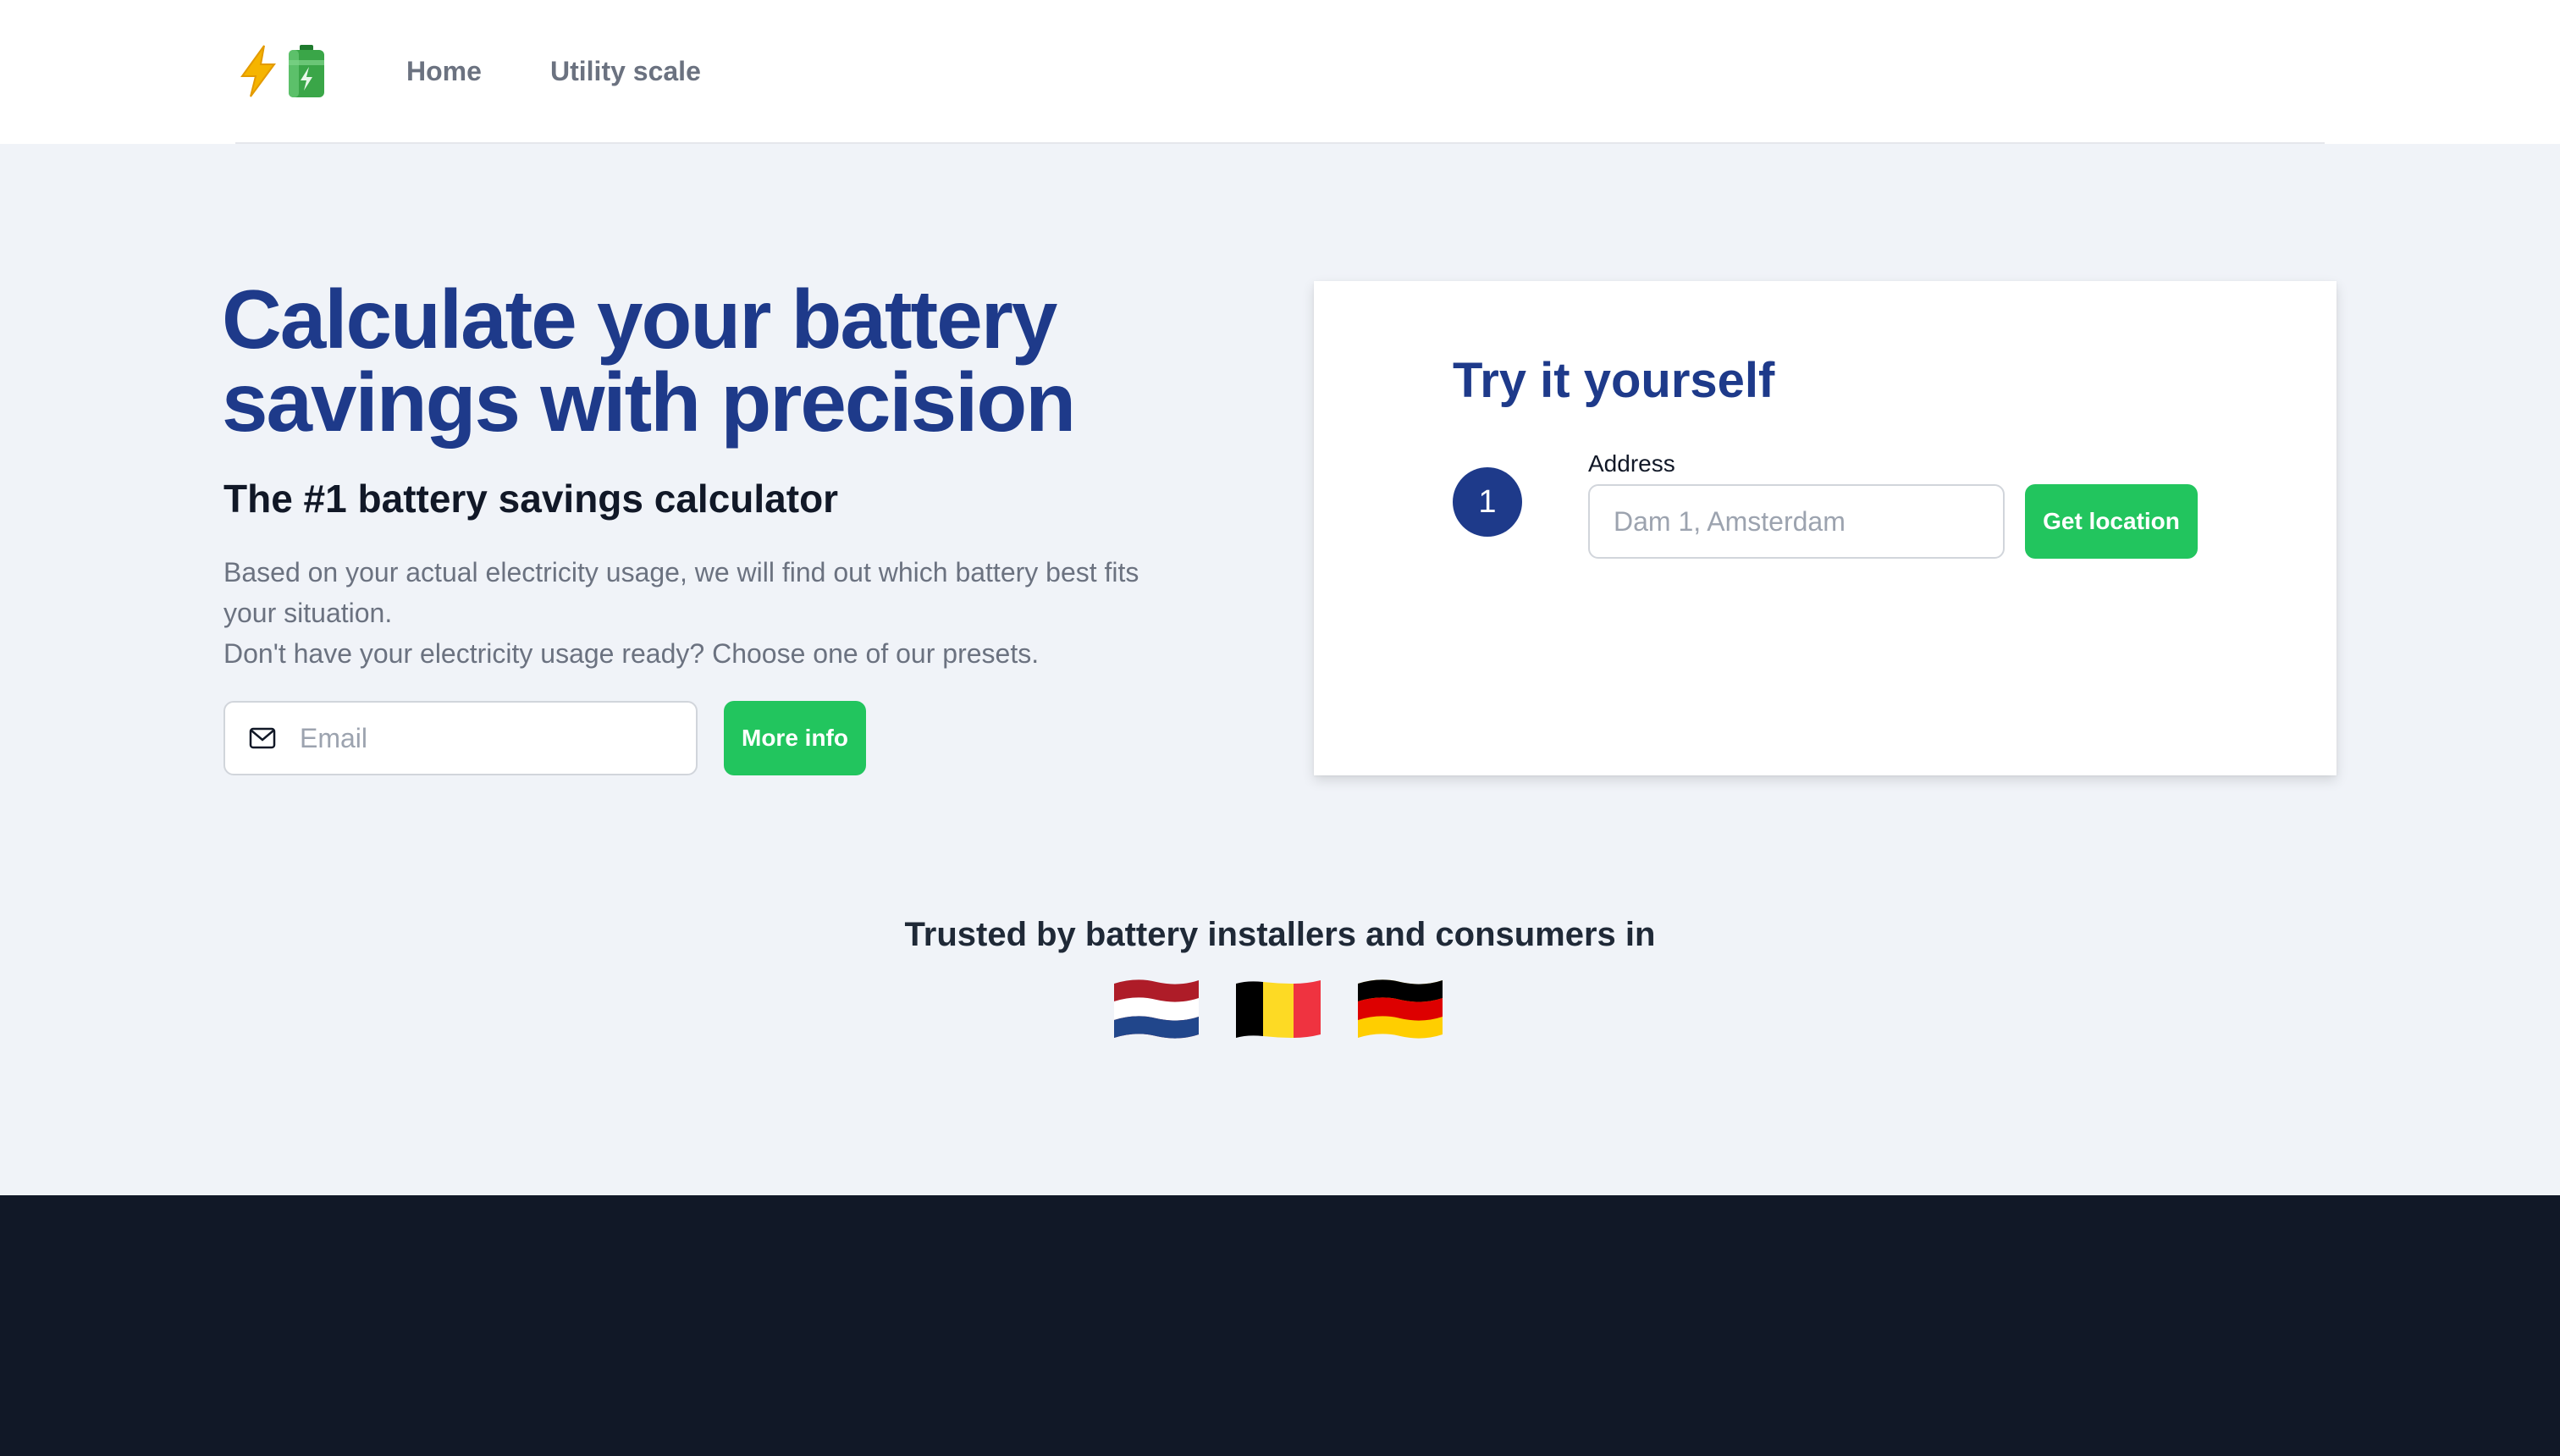 This screenshot has width=2560, height=1456. I want to click on nav-link-home: Home, so click(444, 71).